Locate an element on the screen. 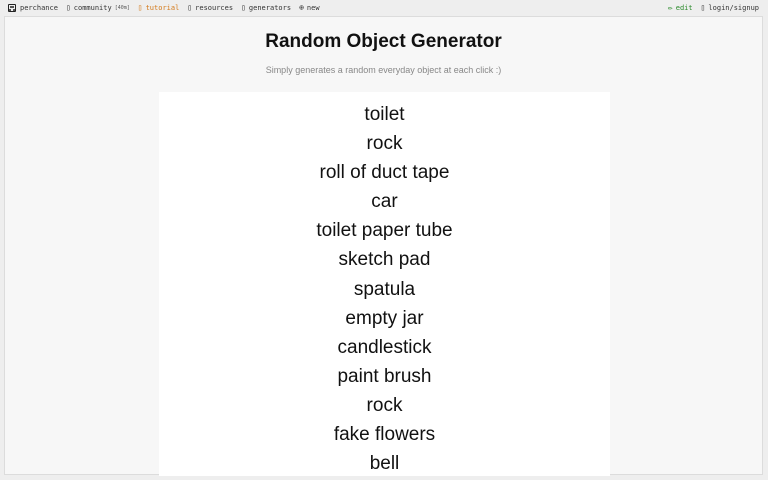 The image size is (768, 480). nav-perchance: perchance is located at coordinates (33, 8).